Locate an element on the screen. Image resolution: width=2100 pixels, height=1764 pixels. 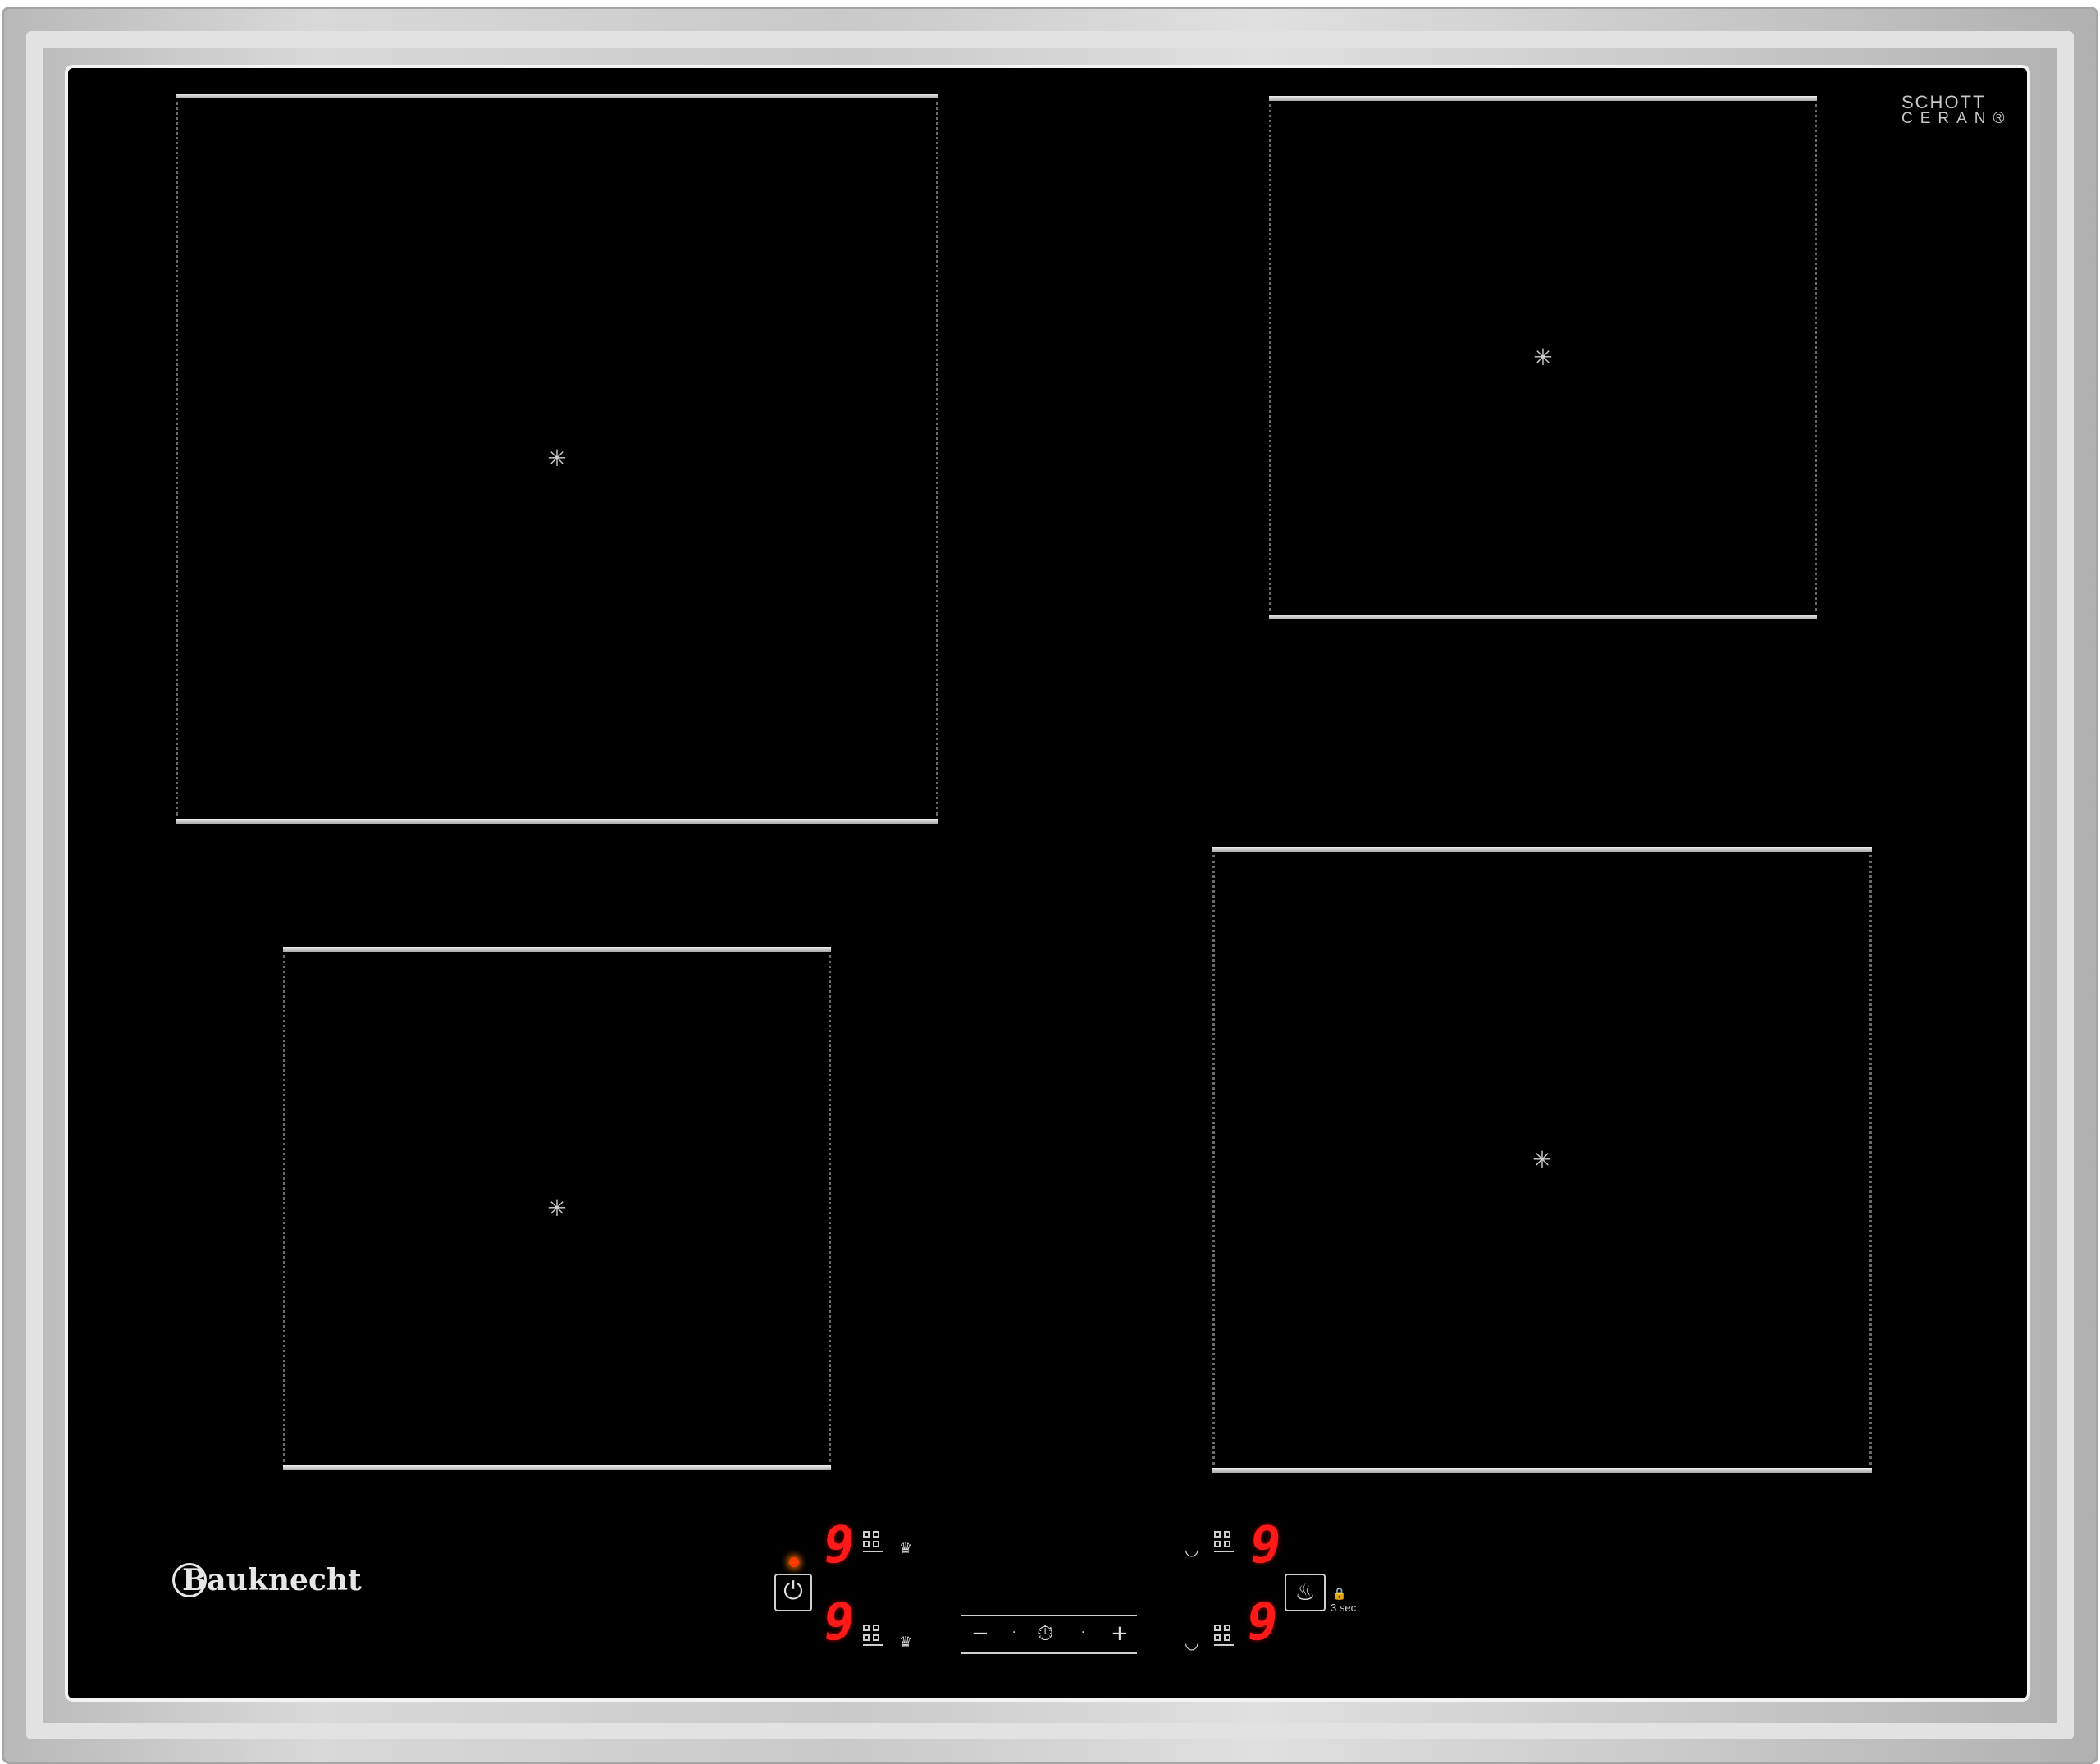
ceran-label: CERAN® is located at coordinates (1957, 118).